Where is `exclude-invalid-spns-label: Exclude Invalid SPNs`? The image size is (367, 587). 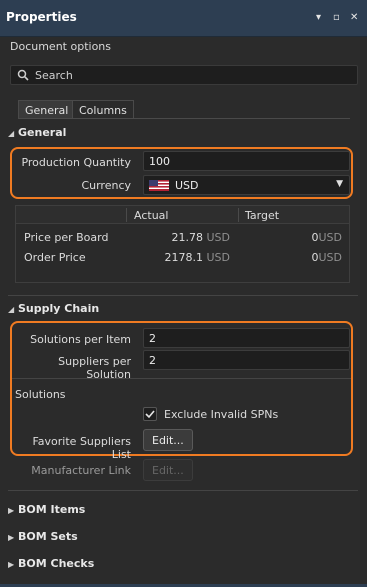
exclude-invalid-spns-label: Exclude Invalid SPNs is located at coordinates (221, 414).